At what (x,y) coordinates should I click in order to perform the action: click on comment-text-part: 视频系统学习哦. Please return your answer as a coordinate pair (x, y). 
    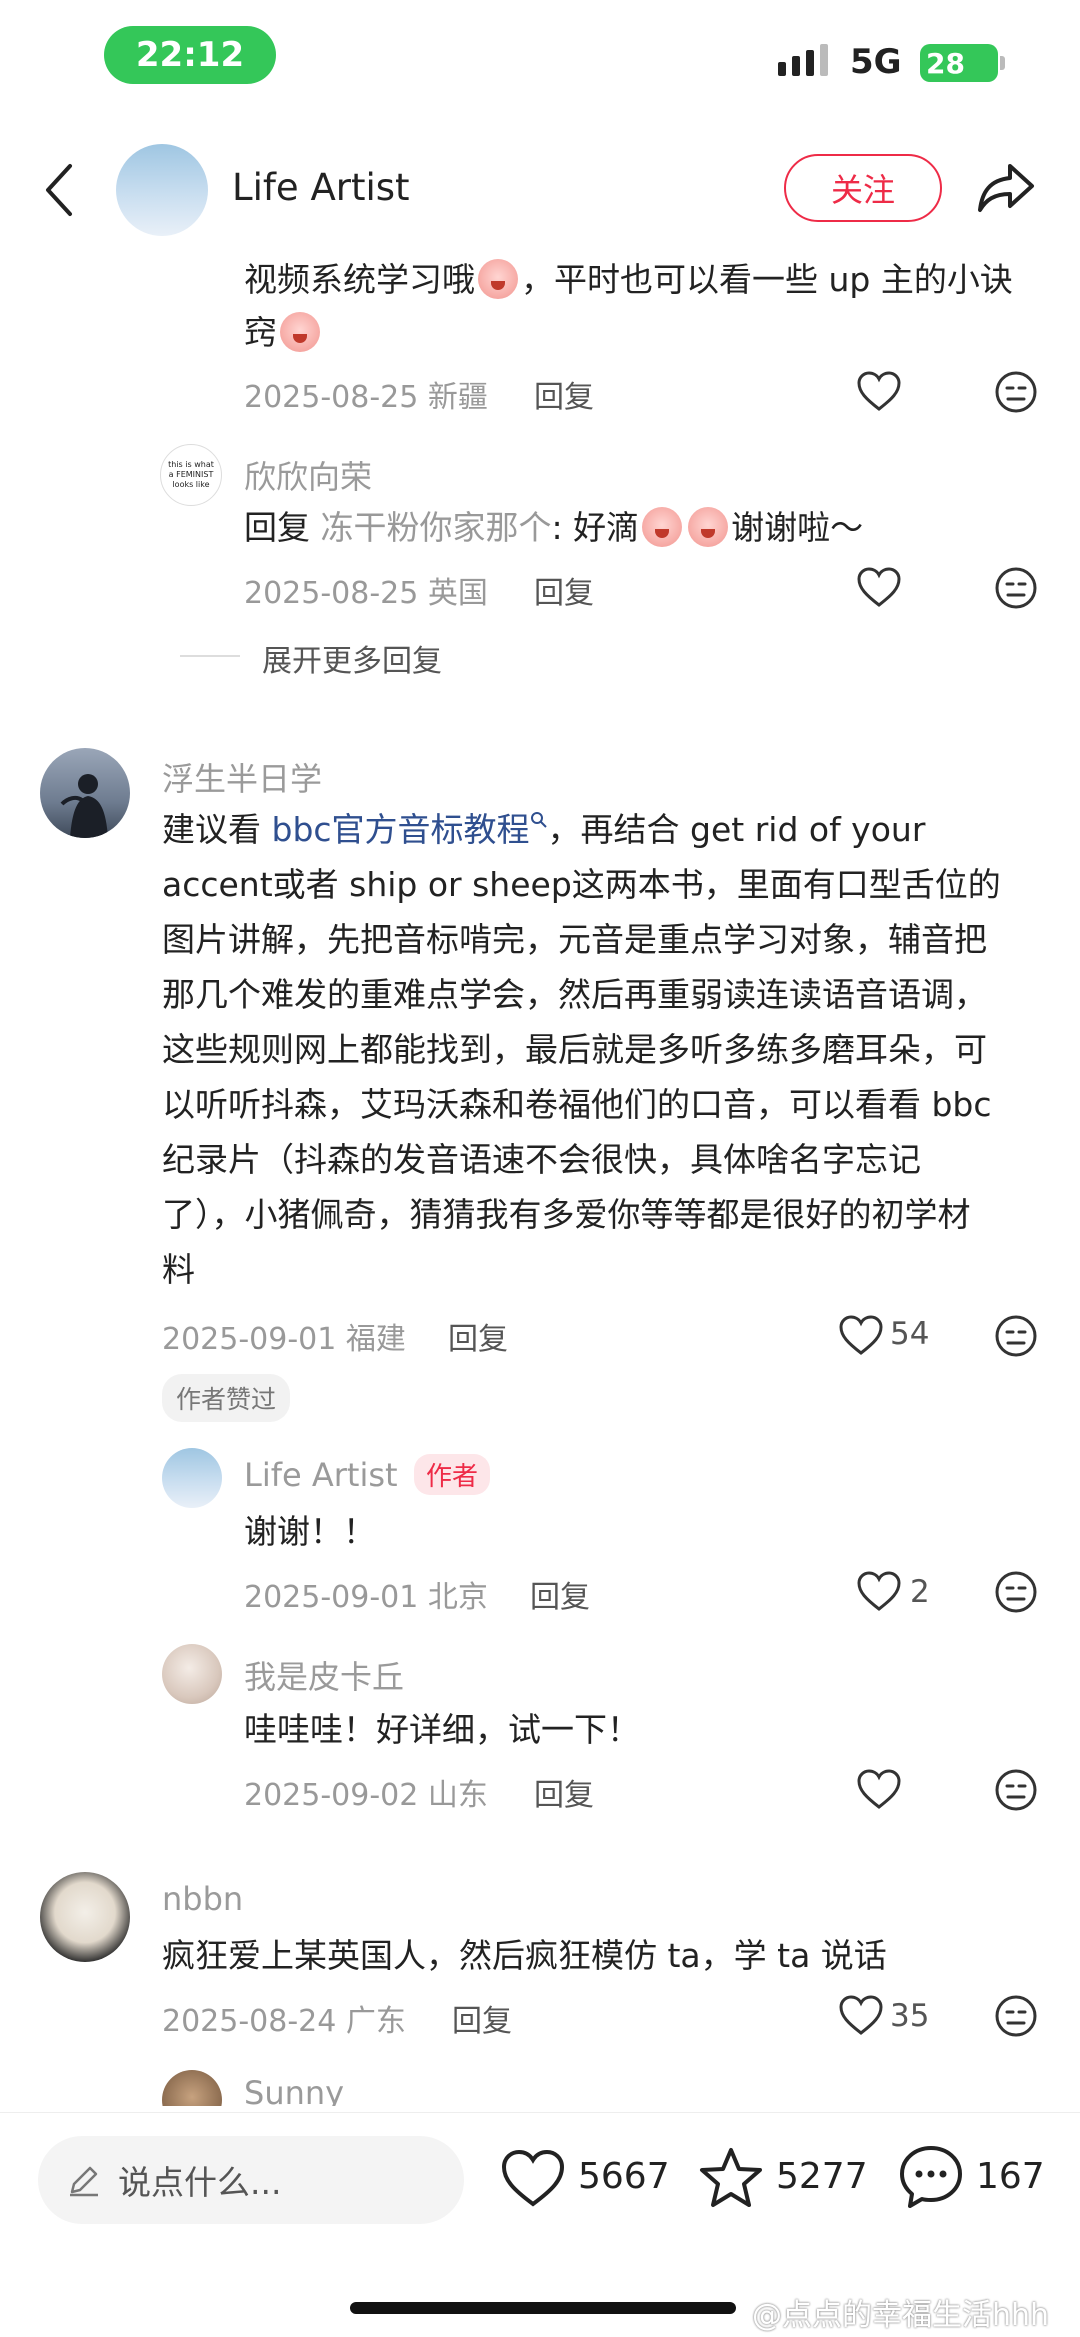
    Looking at the image, I should click on (359, 279).